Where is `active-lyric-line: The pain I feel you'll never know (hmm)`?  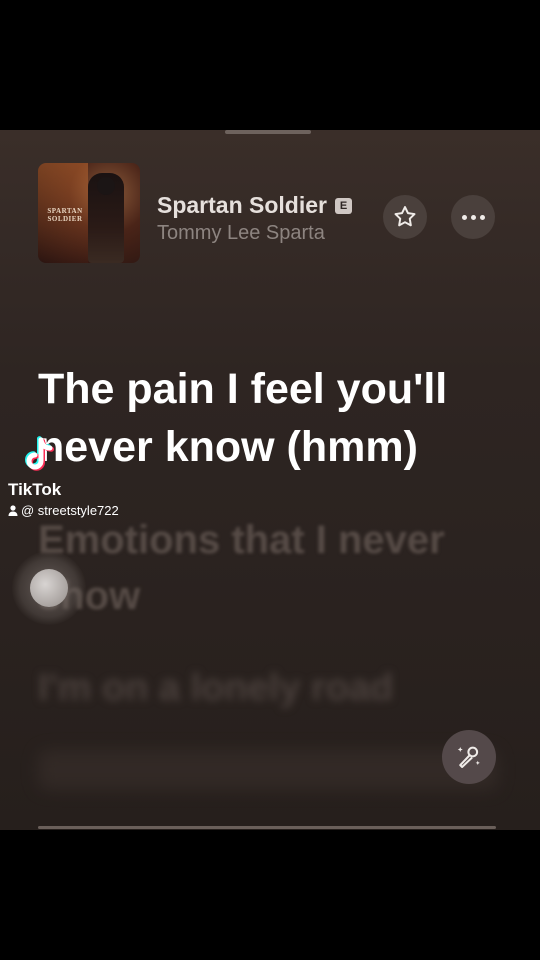 active-lyric-line: The pain I feel you'll never know (hmm) is located at coordinates (273, 418).